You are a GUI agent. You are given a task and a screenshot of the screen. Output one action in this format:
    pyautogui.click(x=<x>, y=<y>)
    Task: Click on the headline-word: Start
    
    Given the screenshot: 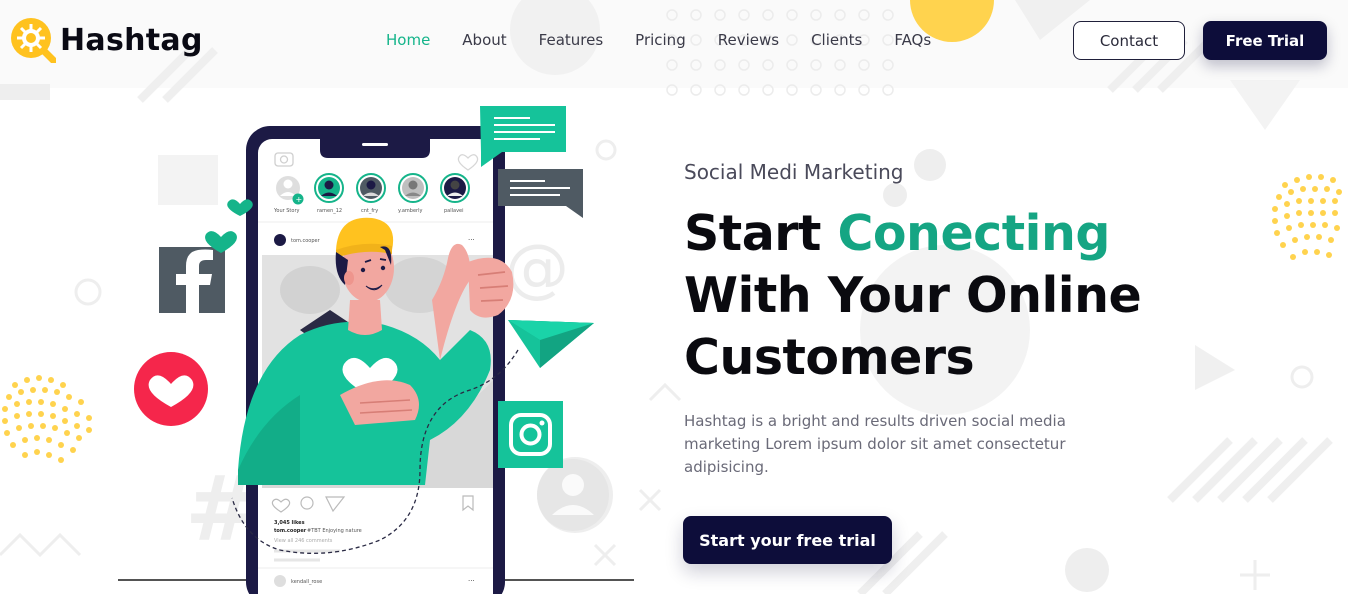 What is the action you would take?
    pyautogui.click(x=752, y=233)
    